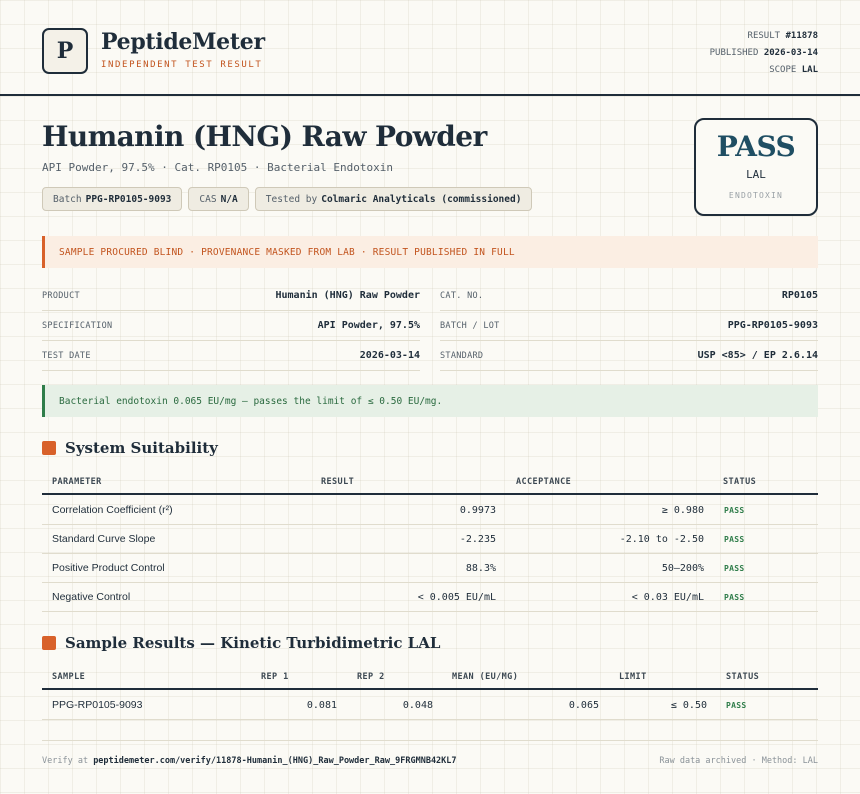 Image resolution: width=860 pixels, height=794 pixels. Describe the element at coordinates (183, 42) in the screenshot. I see `brand-name: PeptideMeter` at that location.